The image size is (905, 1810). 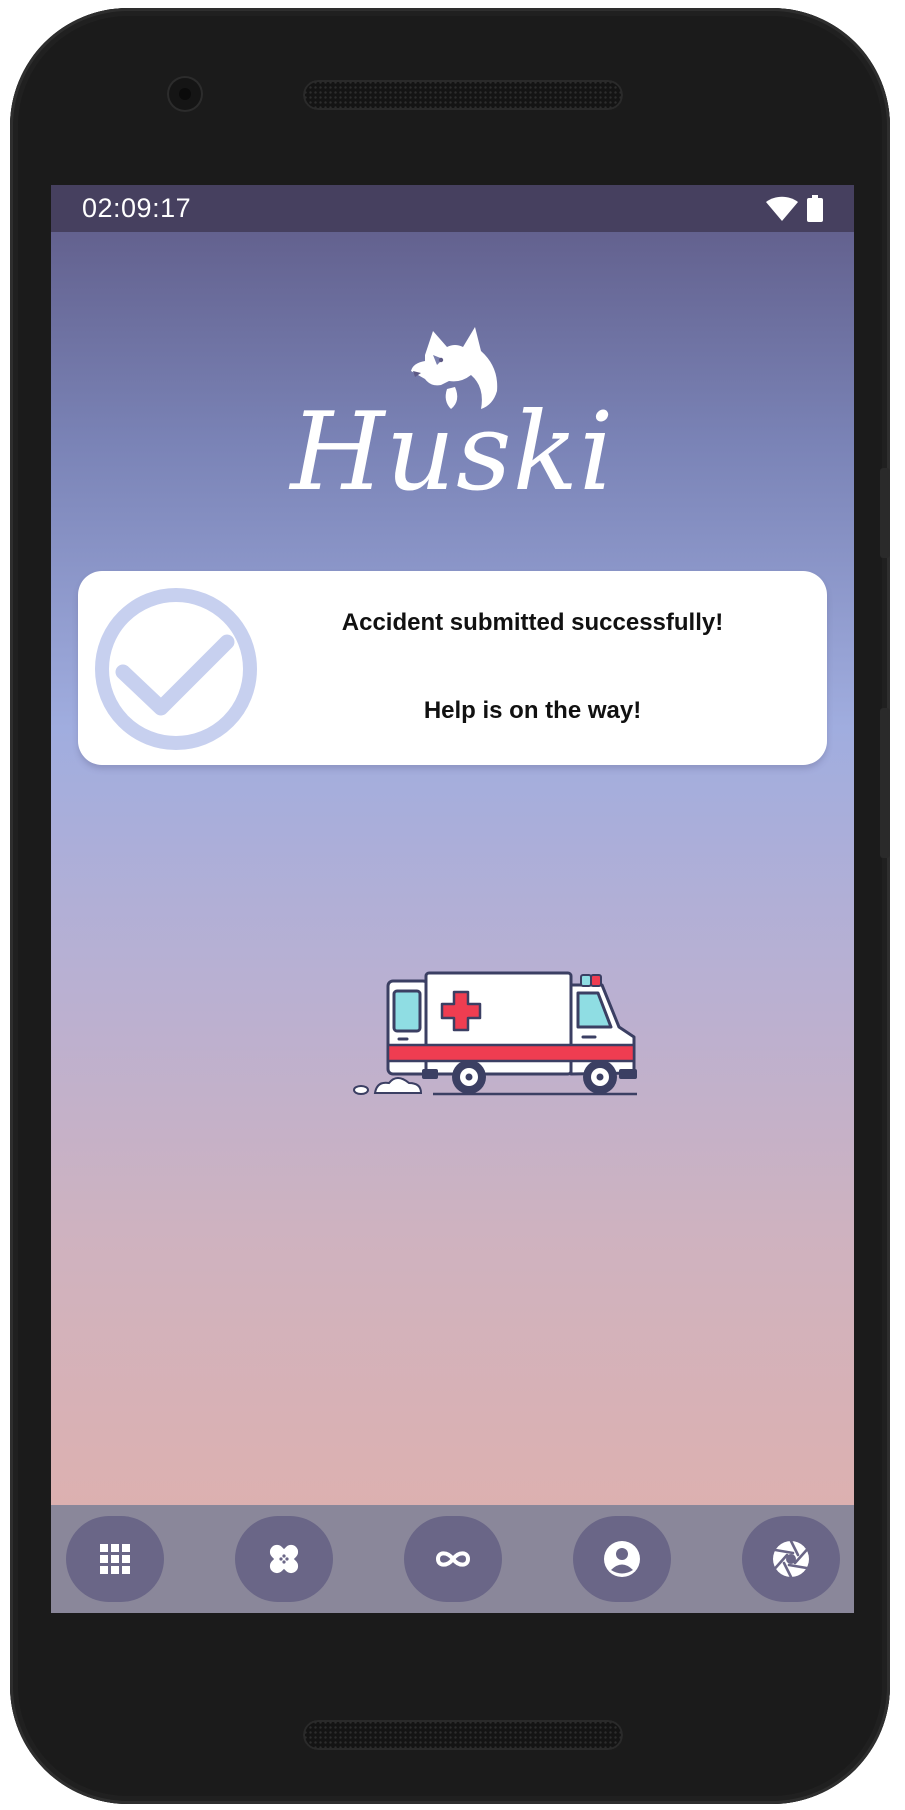 I want to click on volume-button, so click(x=885, y=513).